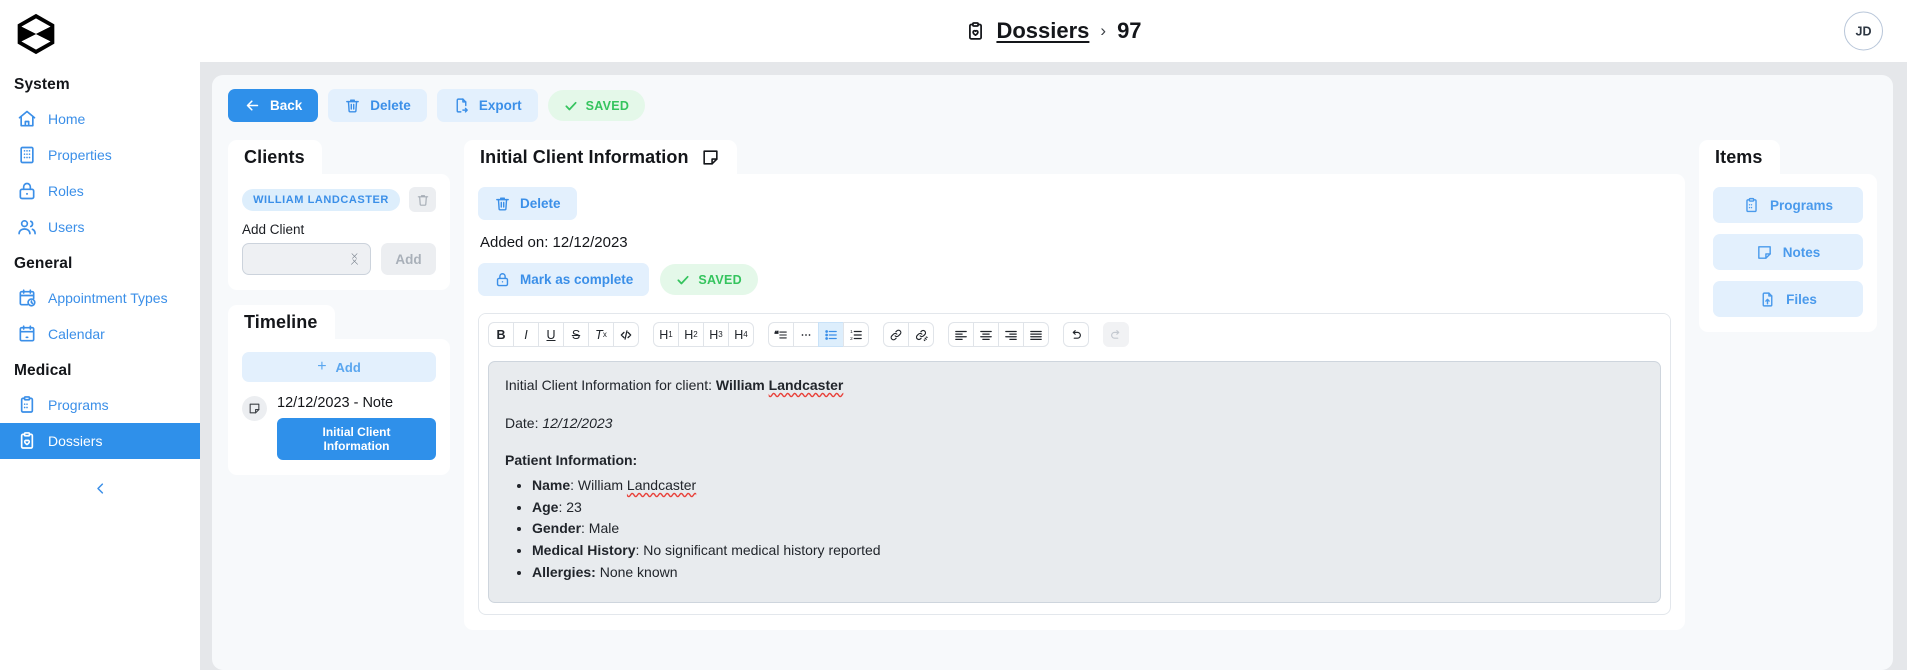 This screenshot has height=670, width=1907. I want to click on items-panel-tab: Items, so click(1739, 157).